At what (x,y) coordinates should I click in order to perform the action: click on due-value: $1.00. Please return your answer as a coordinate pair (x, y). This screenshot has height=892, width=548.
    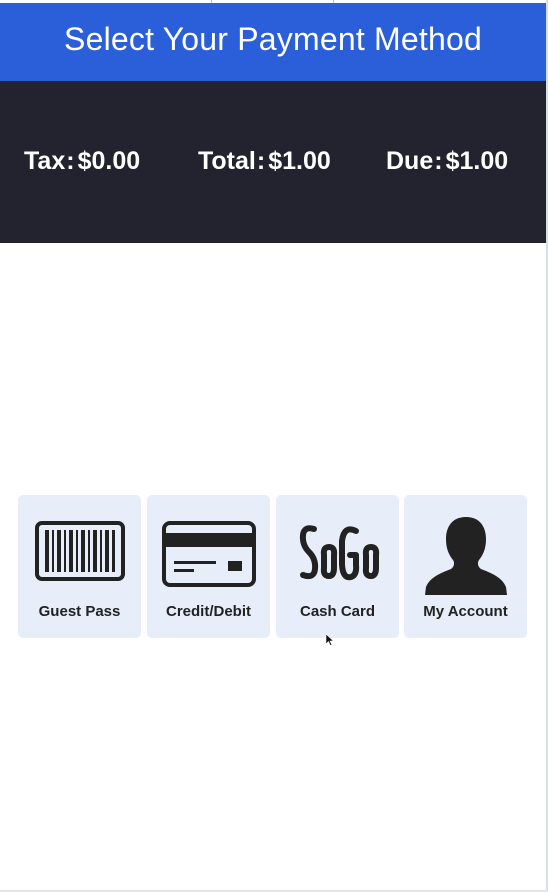
    Looking at the image, I should click on (477, 161).